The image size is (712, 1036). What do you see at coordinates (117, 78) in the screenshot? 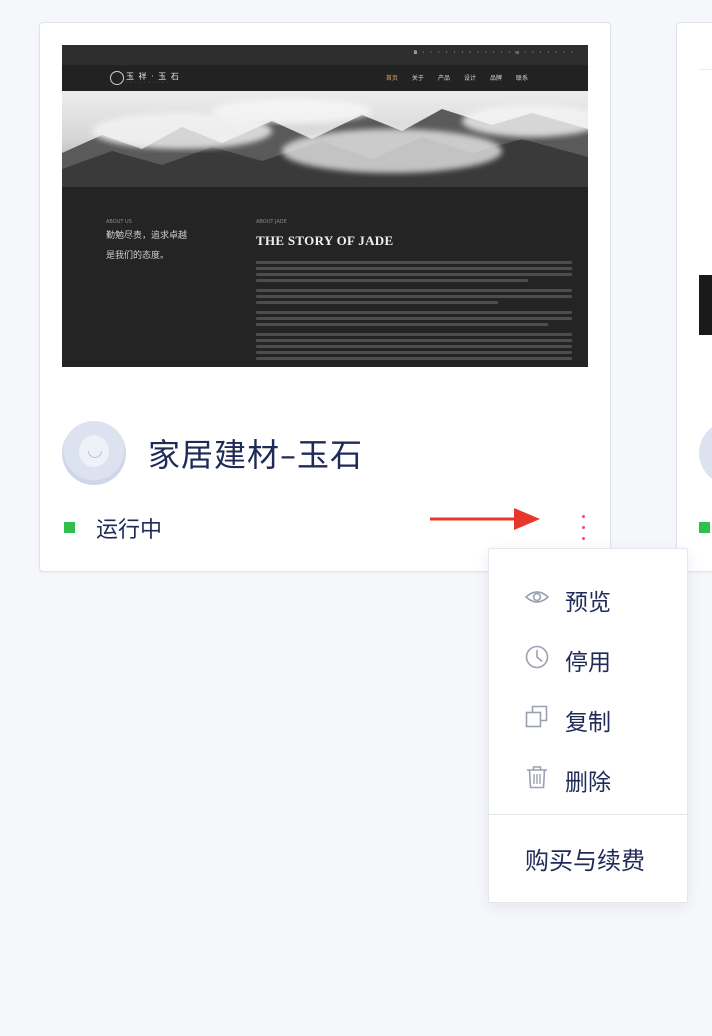
I see `thumbnail-logo-icon` at bounding box center [117, 78].